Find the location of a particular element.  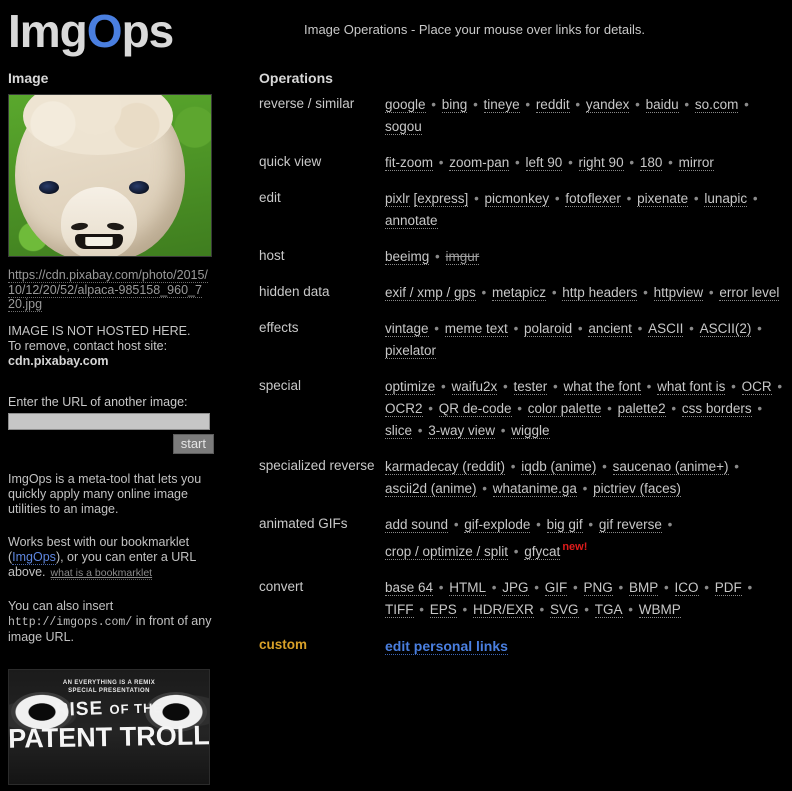

operation-link: iqdb (anime) is located at coordinates (559, 467).